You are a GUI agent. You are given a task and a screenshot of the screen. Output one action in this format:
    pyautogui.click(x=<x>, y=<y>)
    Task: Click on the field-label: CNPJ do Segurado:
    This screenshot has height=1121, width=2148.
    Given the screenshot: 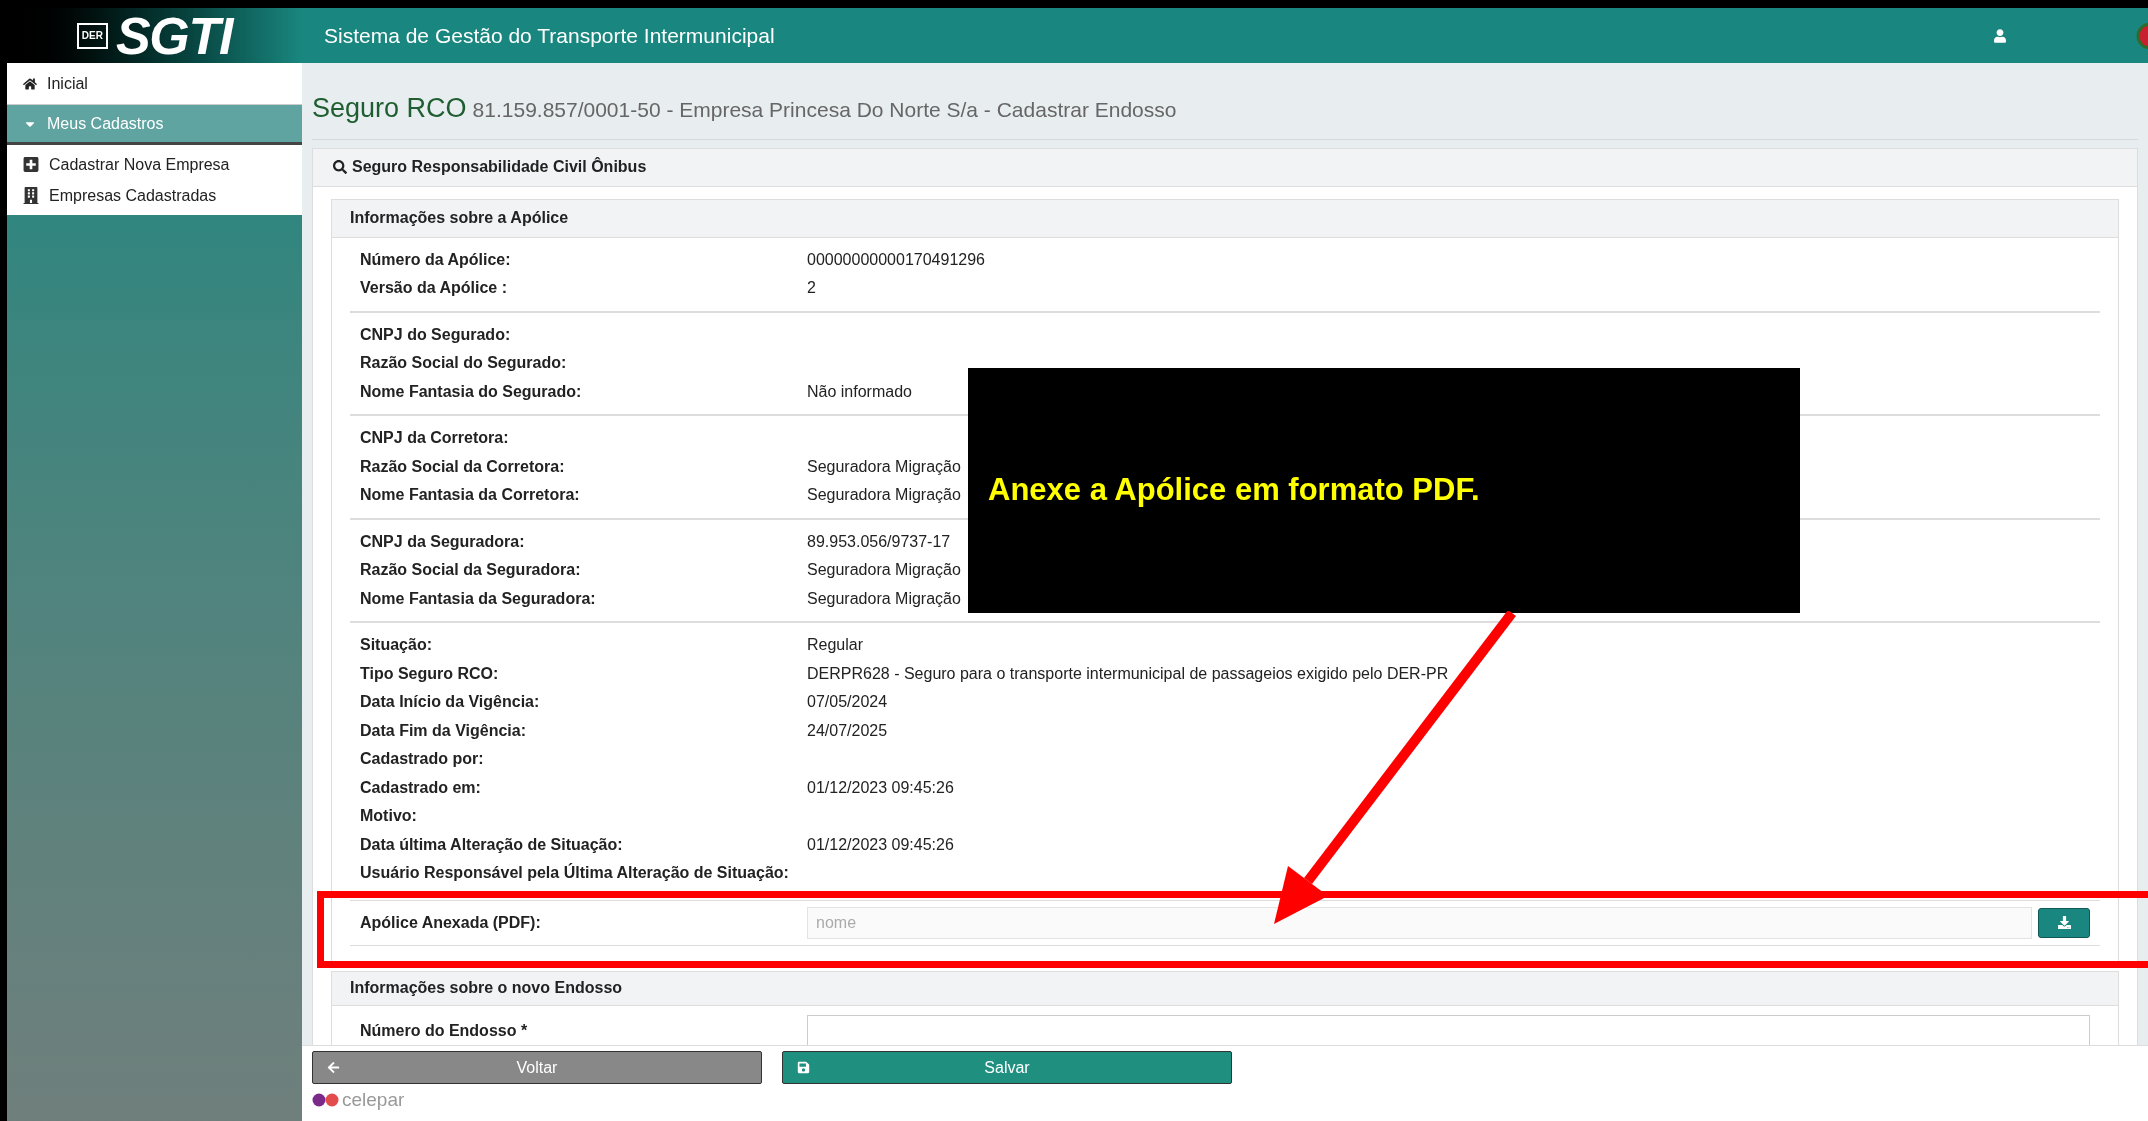 What is the action you would take?
    pyautogui.click(x=436, y=334)
    